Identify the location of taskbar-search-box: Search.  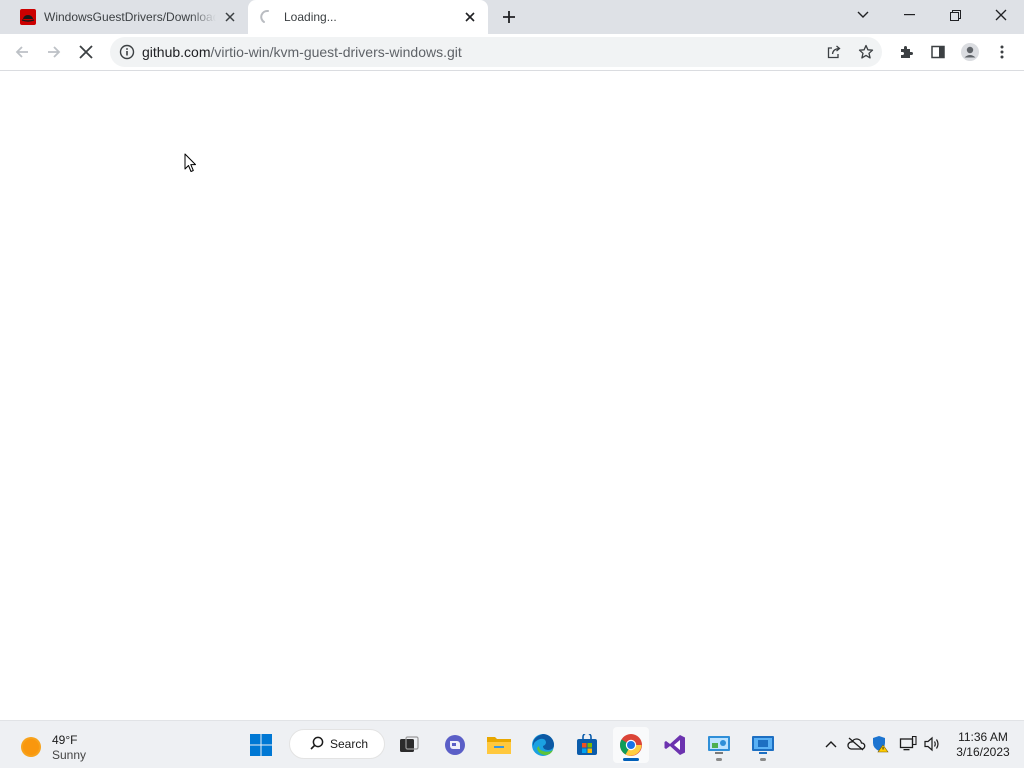
(337, 744).